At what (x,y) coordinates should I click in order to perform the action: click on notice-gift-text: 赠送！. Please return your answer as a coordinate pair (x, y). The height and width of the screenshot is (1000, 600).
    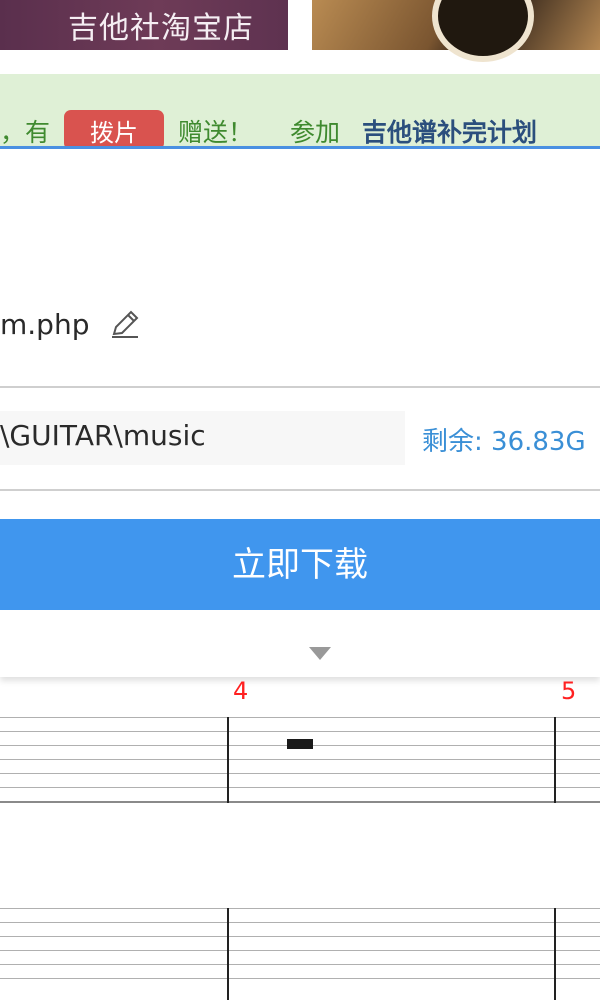
    Looking at the image, I should click on (216, 132).